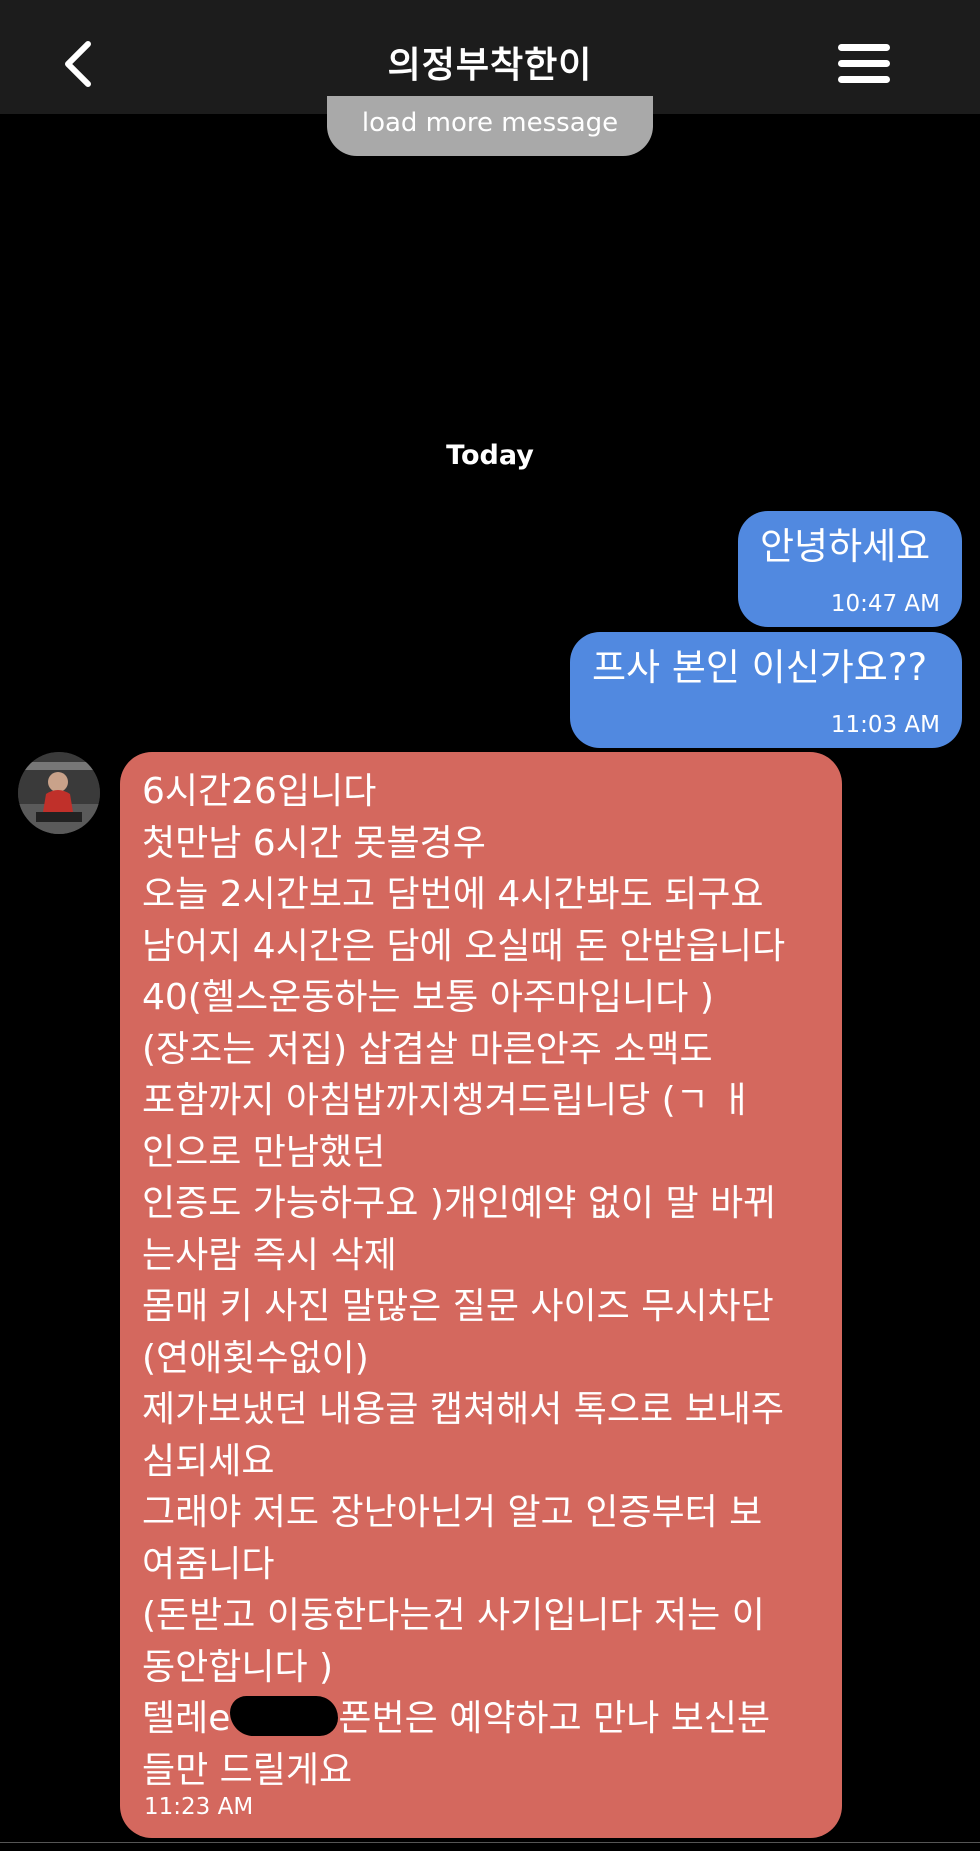  What do you see at coordinates (885, 725) in the screenshot?
I see `message-time: 11:03 AM` at bounding box center [885, 725].